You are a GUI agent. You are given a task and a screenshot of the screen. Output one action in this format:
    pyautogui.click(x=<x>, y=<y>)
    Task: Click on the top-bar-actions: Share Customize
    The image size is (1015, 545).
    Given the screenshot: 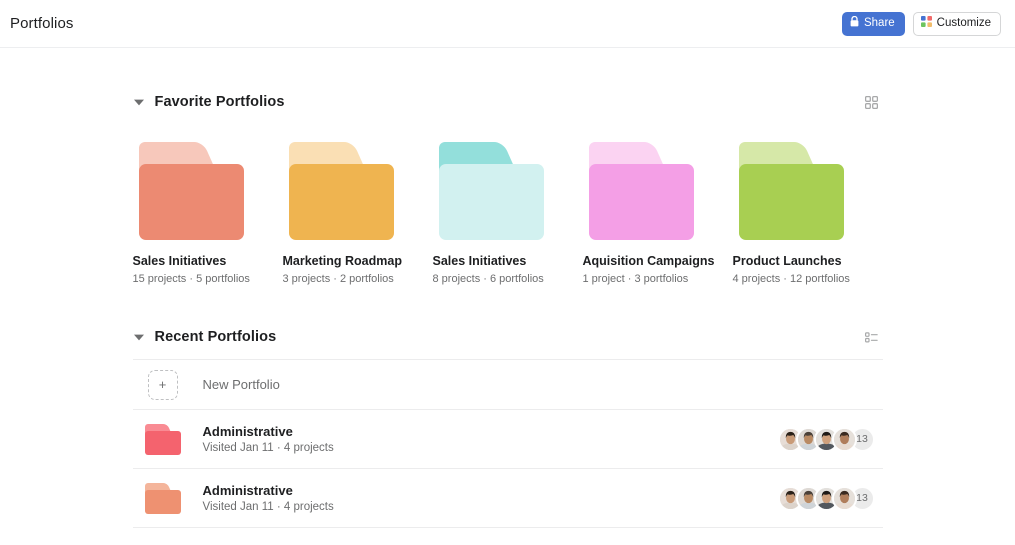 What is the action you would take?
    pyautogui.click(x=921, y=23)
    